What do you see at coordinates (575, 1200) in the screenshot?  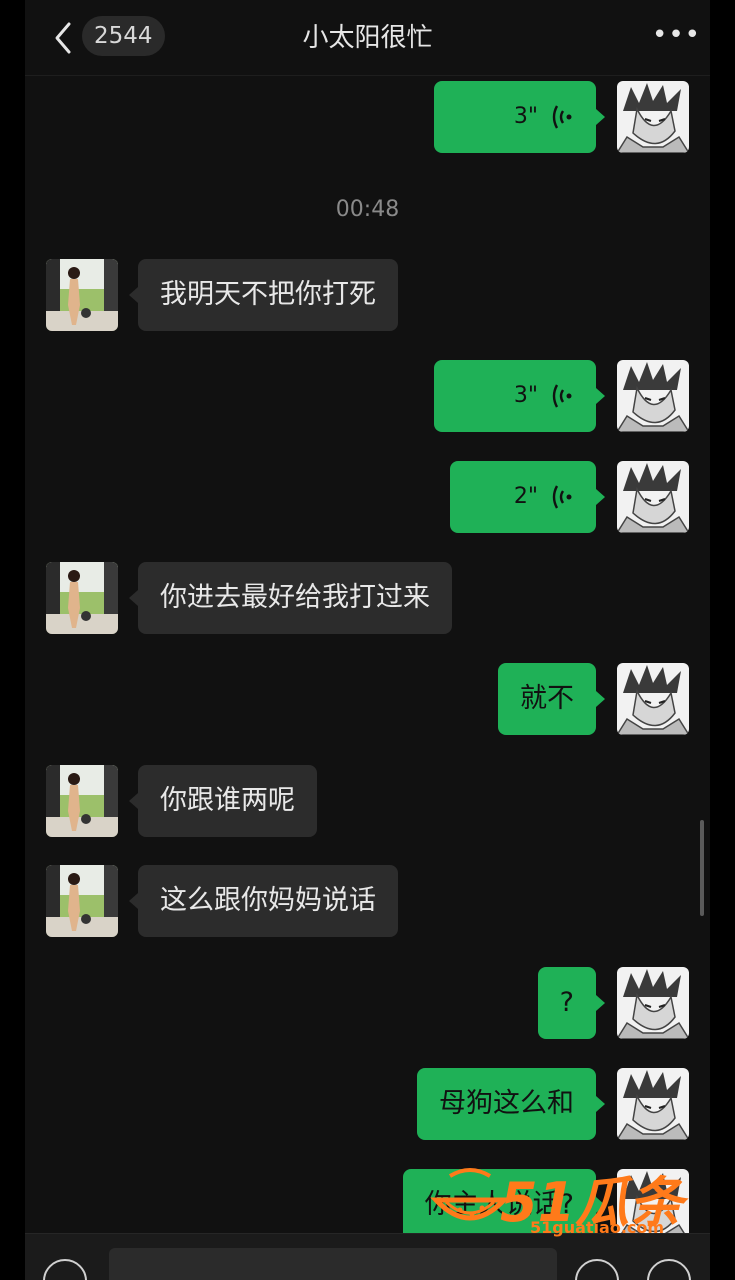 I see `watermark-logo: 51瓜条 51guatiao.com` at bounding box center [575, 1200].